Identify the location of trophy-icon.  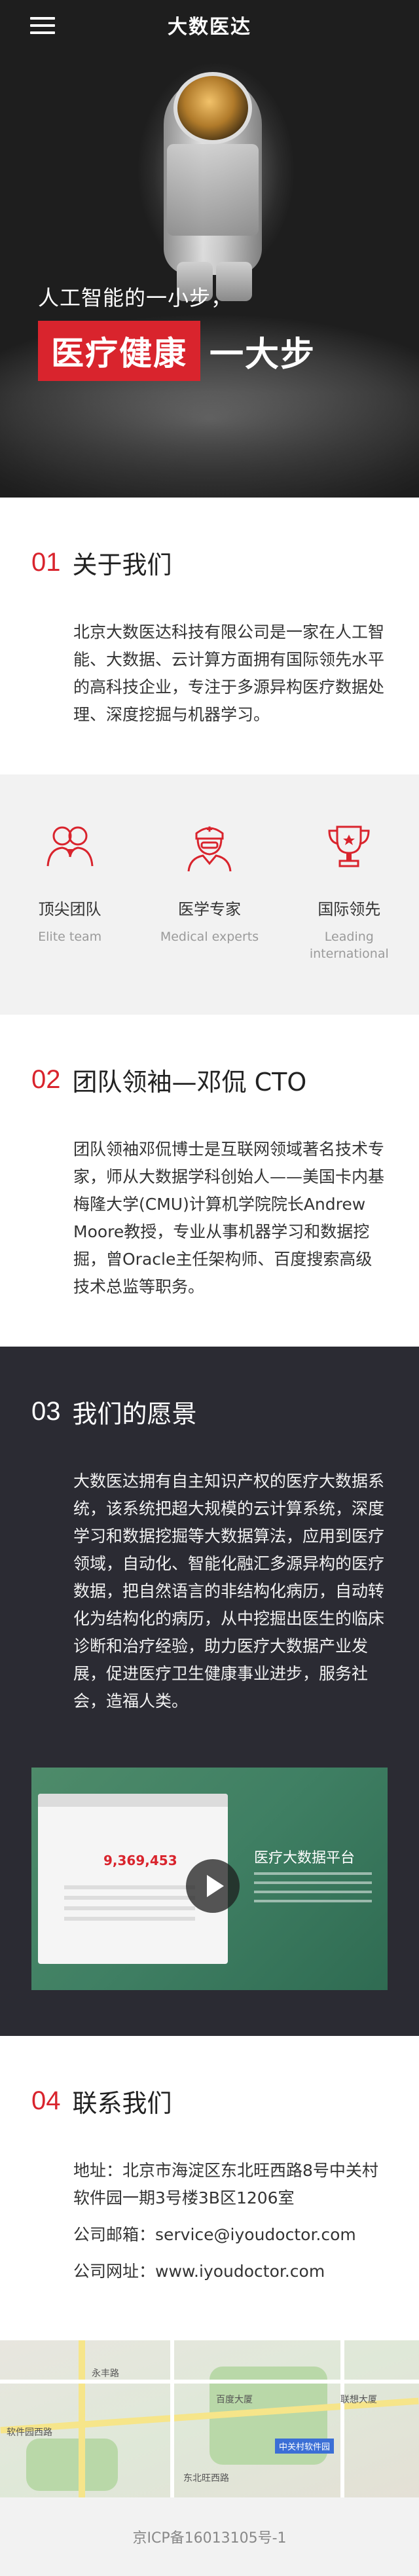
(349, 846).